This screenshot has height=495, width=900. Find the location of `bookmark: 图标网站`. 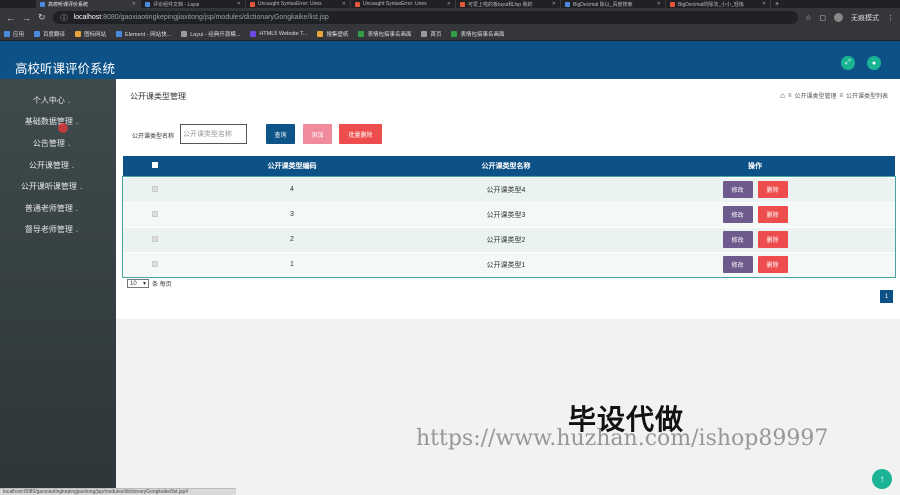

bookmark: 图标网站 is located at coordinates (90, 34).